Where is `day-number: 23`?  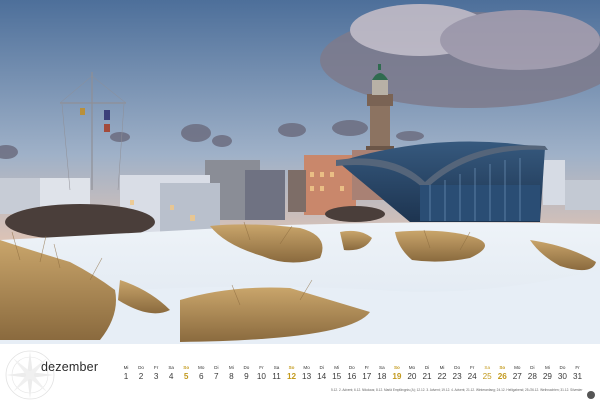
day-number: 23 is located at coordinates (457, 376).